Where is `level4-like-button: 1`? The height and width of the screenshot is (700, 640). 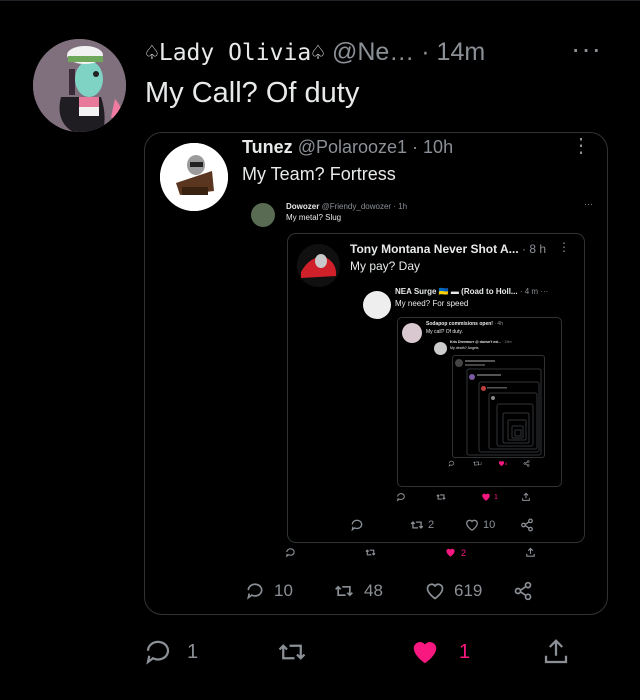
level4-like-button: 1 is located at coordinates (501, 497).